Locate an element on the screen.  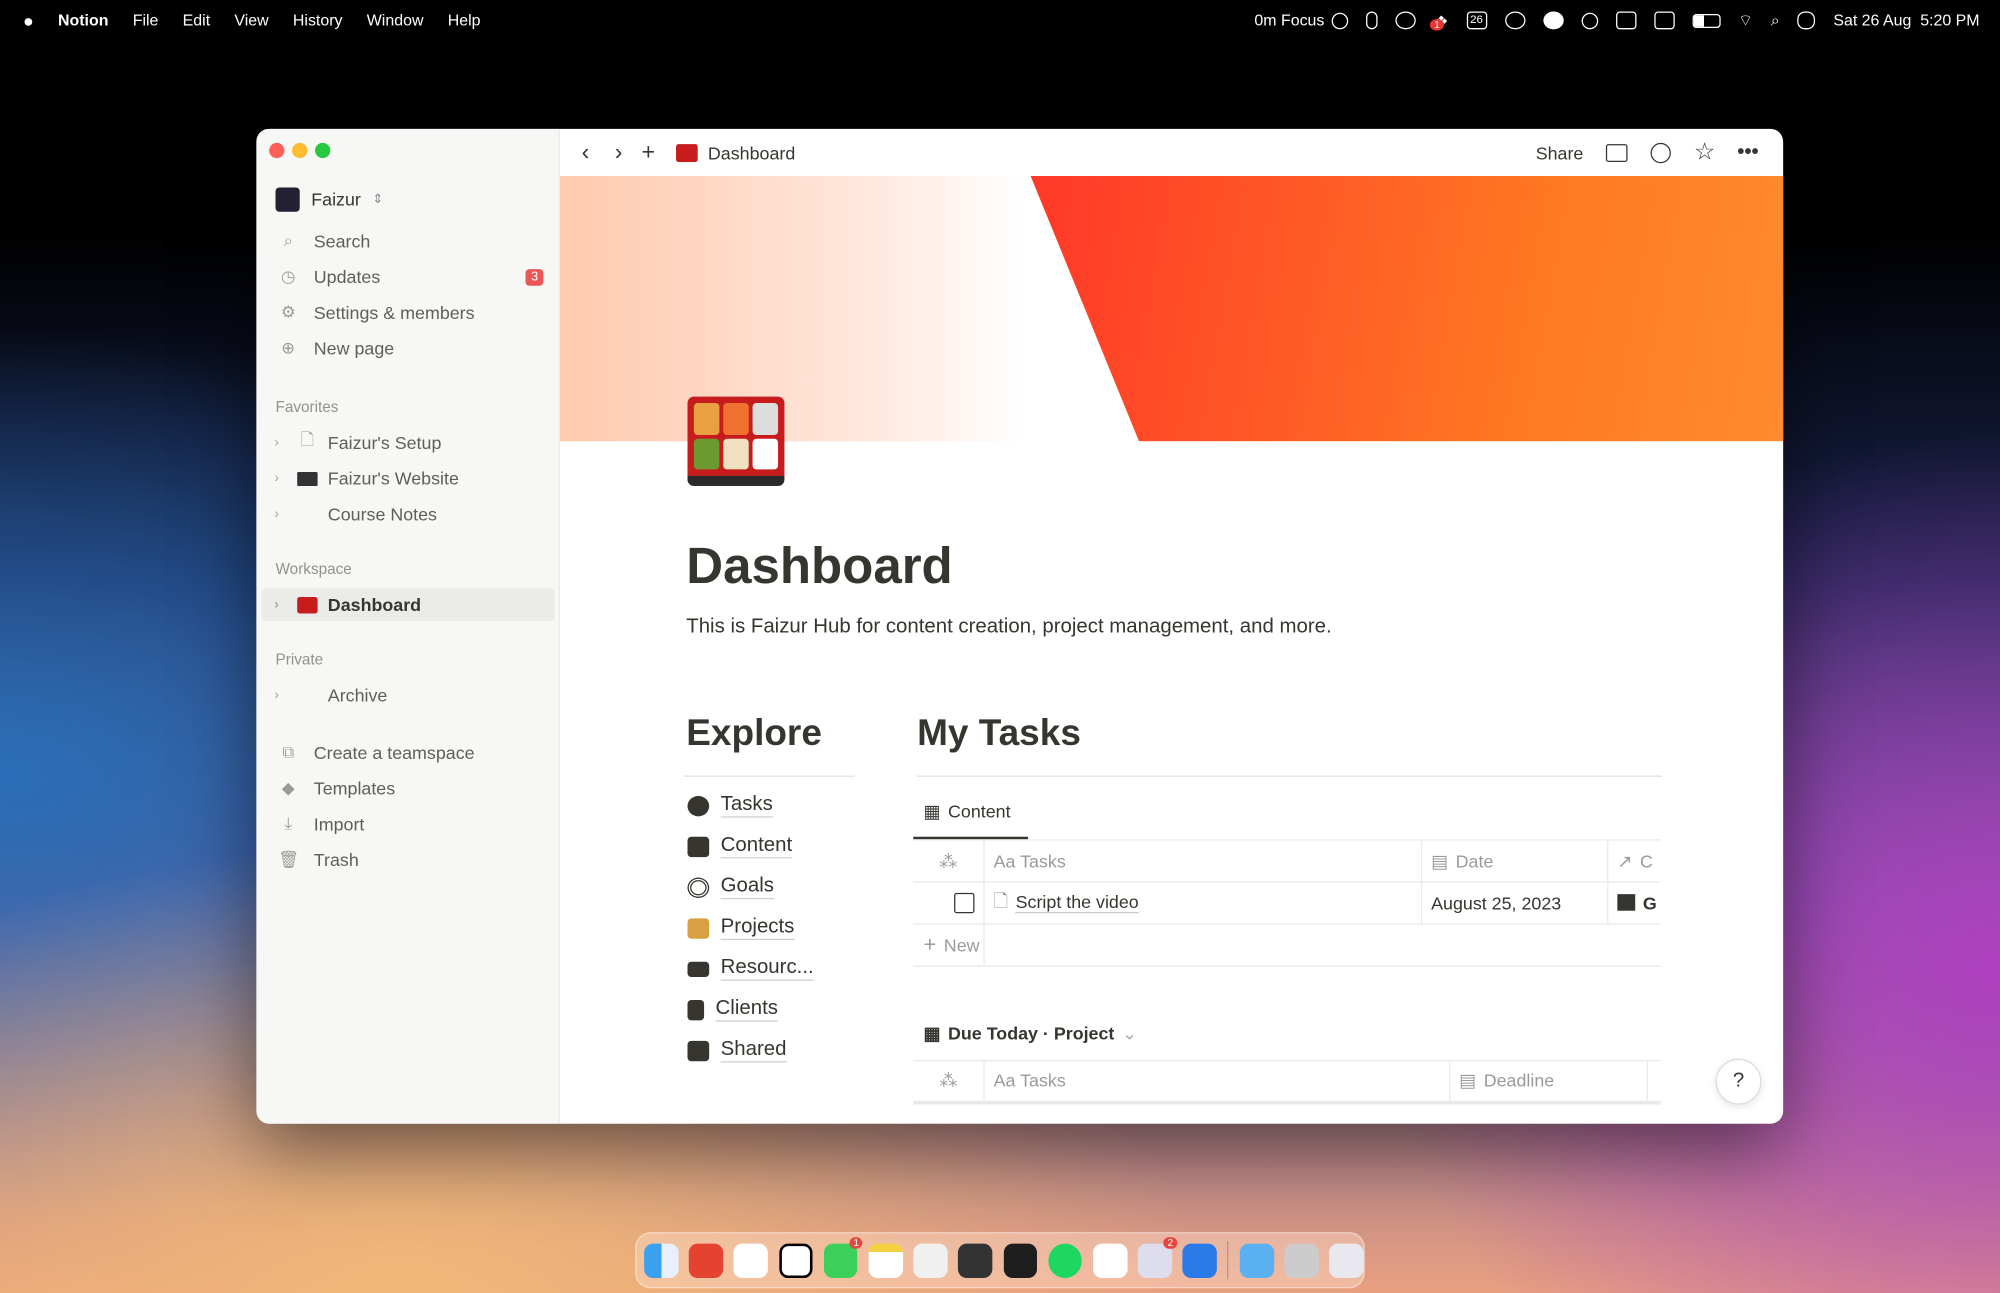
close-window-button is located at coordinates (277, 150).